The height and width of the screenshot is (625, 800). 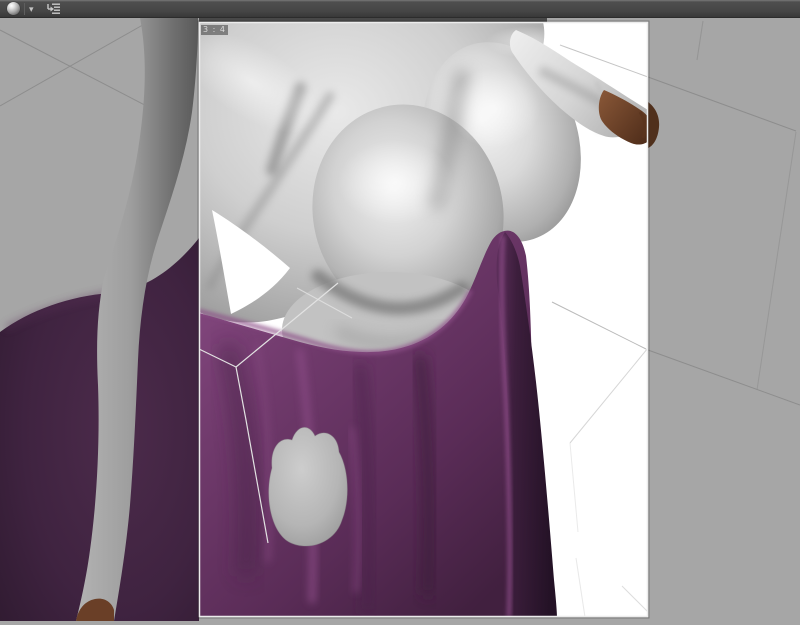 I want to click on chevron-down-icon: ▾, so click(x=31, y=8).